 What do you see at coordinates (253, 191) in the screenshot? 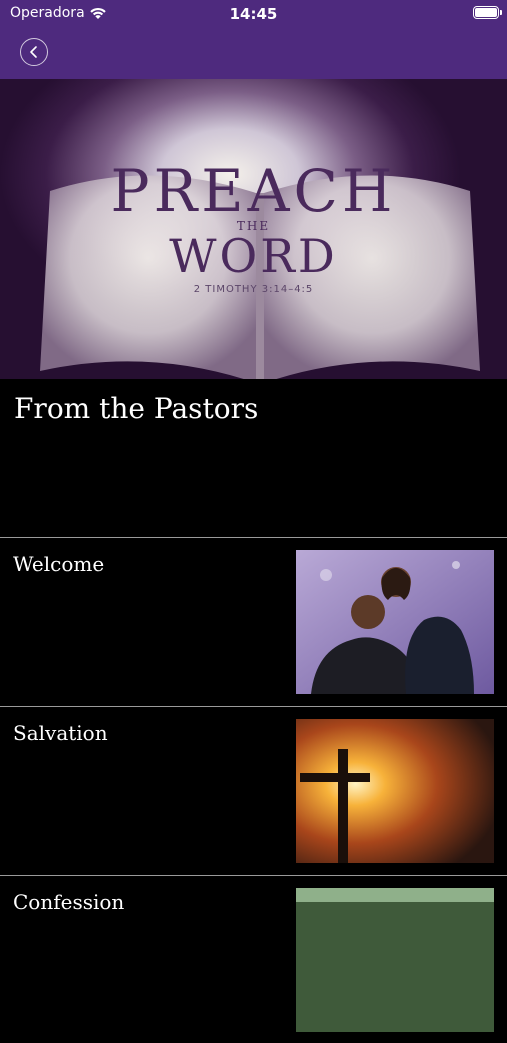
I see `hero-title-preach: PREACH` at bounding box center [253, 191].